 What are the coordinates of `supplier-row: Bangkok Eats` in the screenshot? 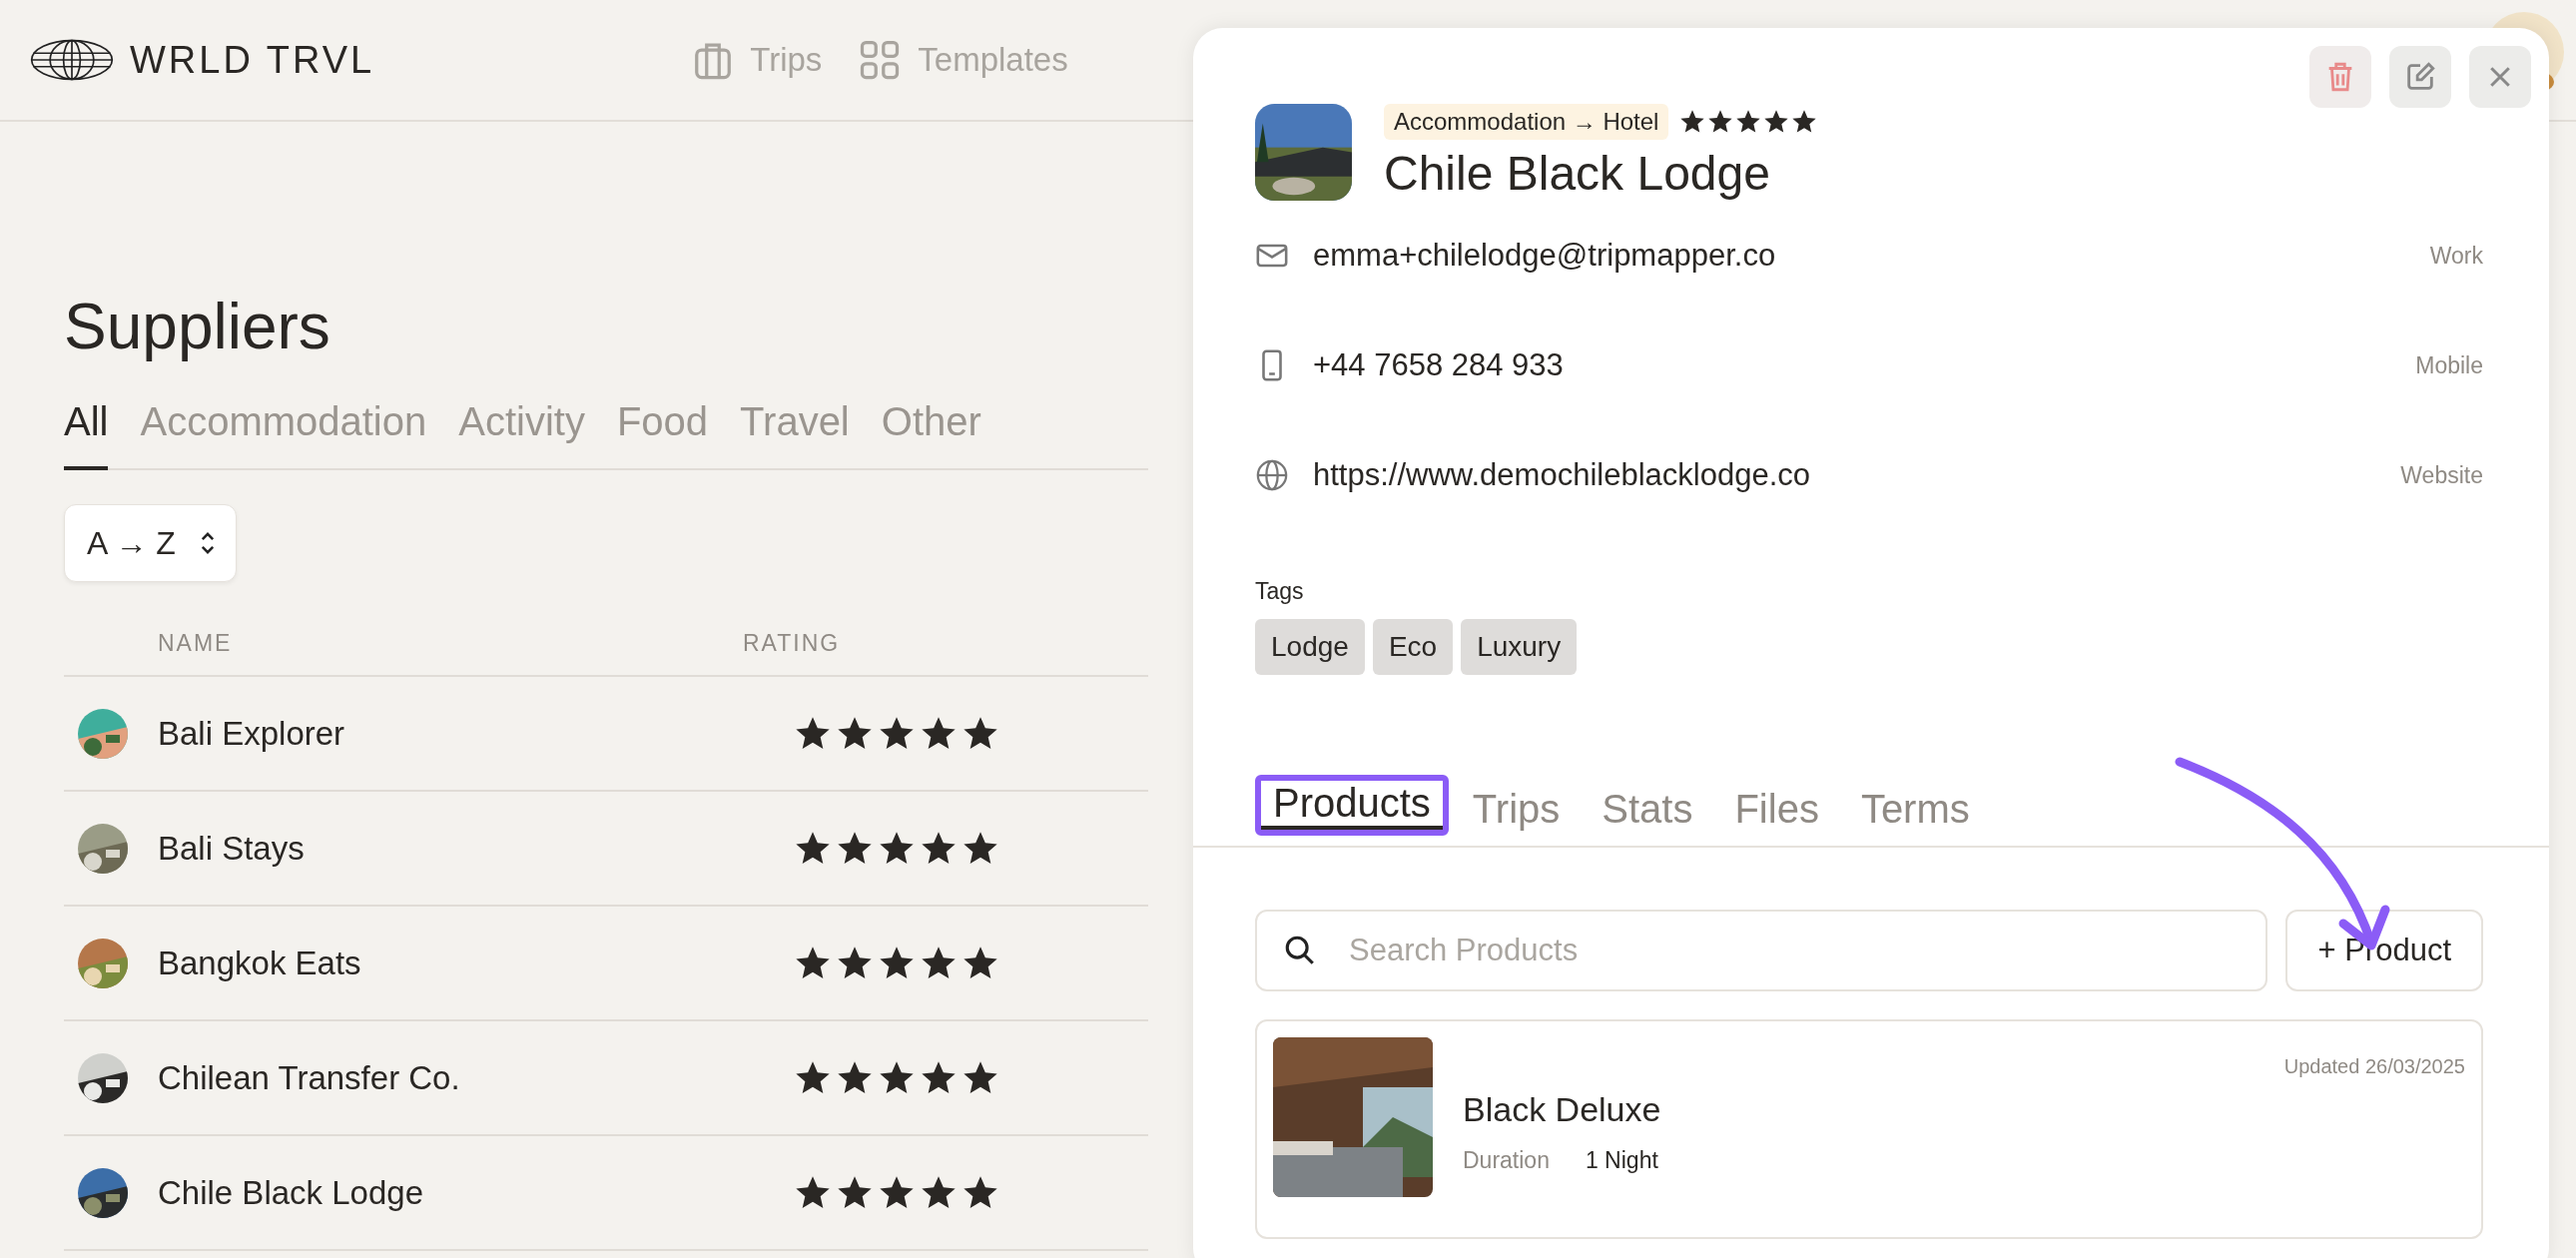 It's located at (606, 964).